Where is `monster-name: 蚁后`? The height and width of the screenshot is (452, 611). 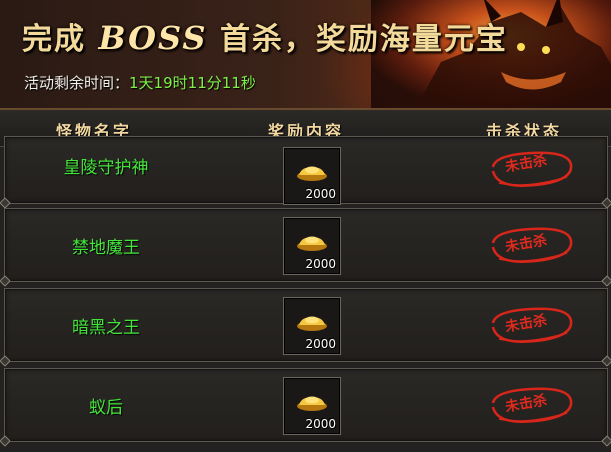
monster-name: 蚁后 is located at coordinates (106, 407).